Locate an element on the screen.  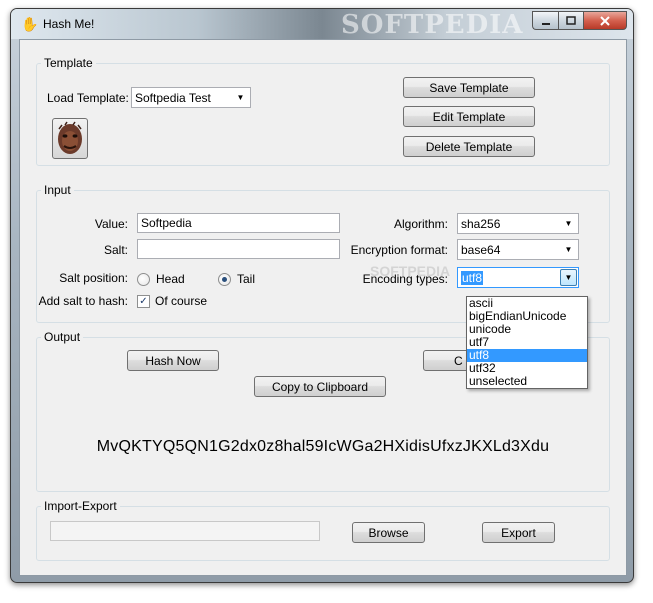
copy-to-clipboard-button: Copy to Clipboard is located at coordinates (320, 386).